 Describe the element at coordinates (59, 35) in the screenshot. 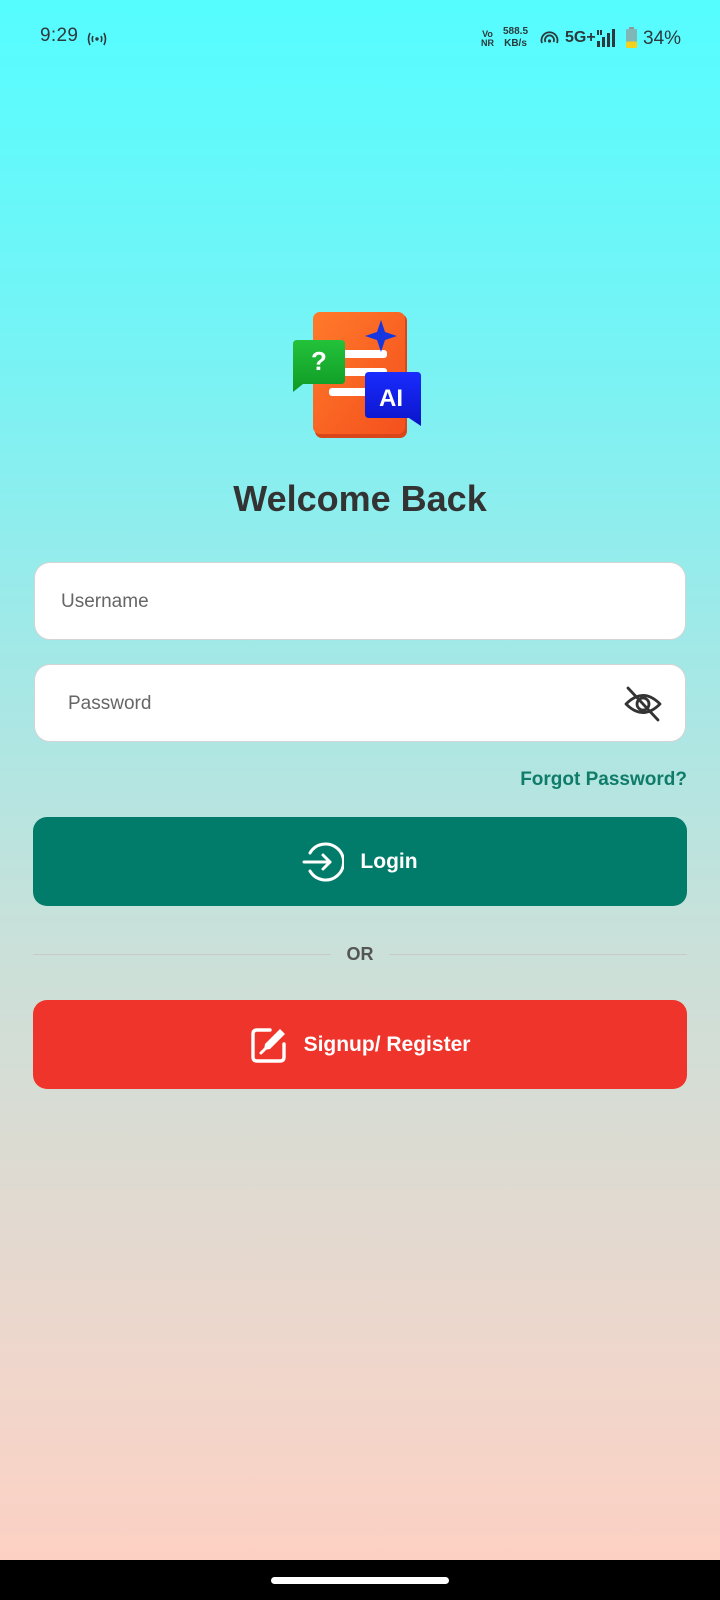

I see `status-time: 9:29` at that location.